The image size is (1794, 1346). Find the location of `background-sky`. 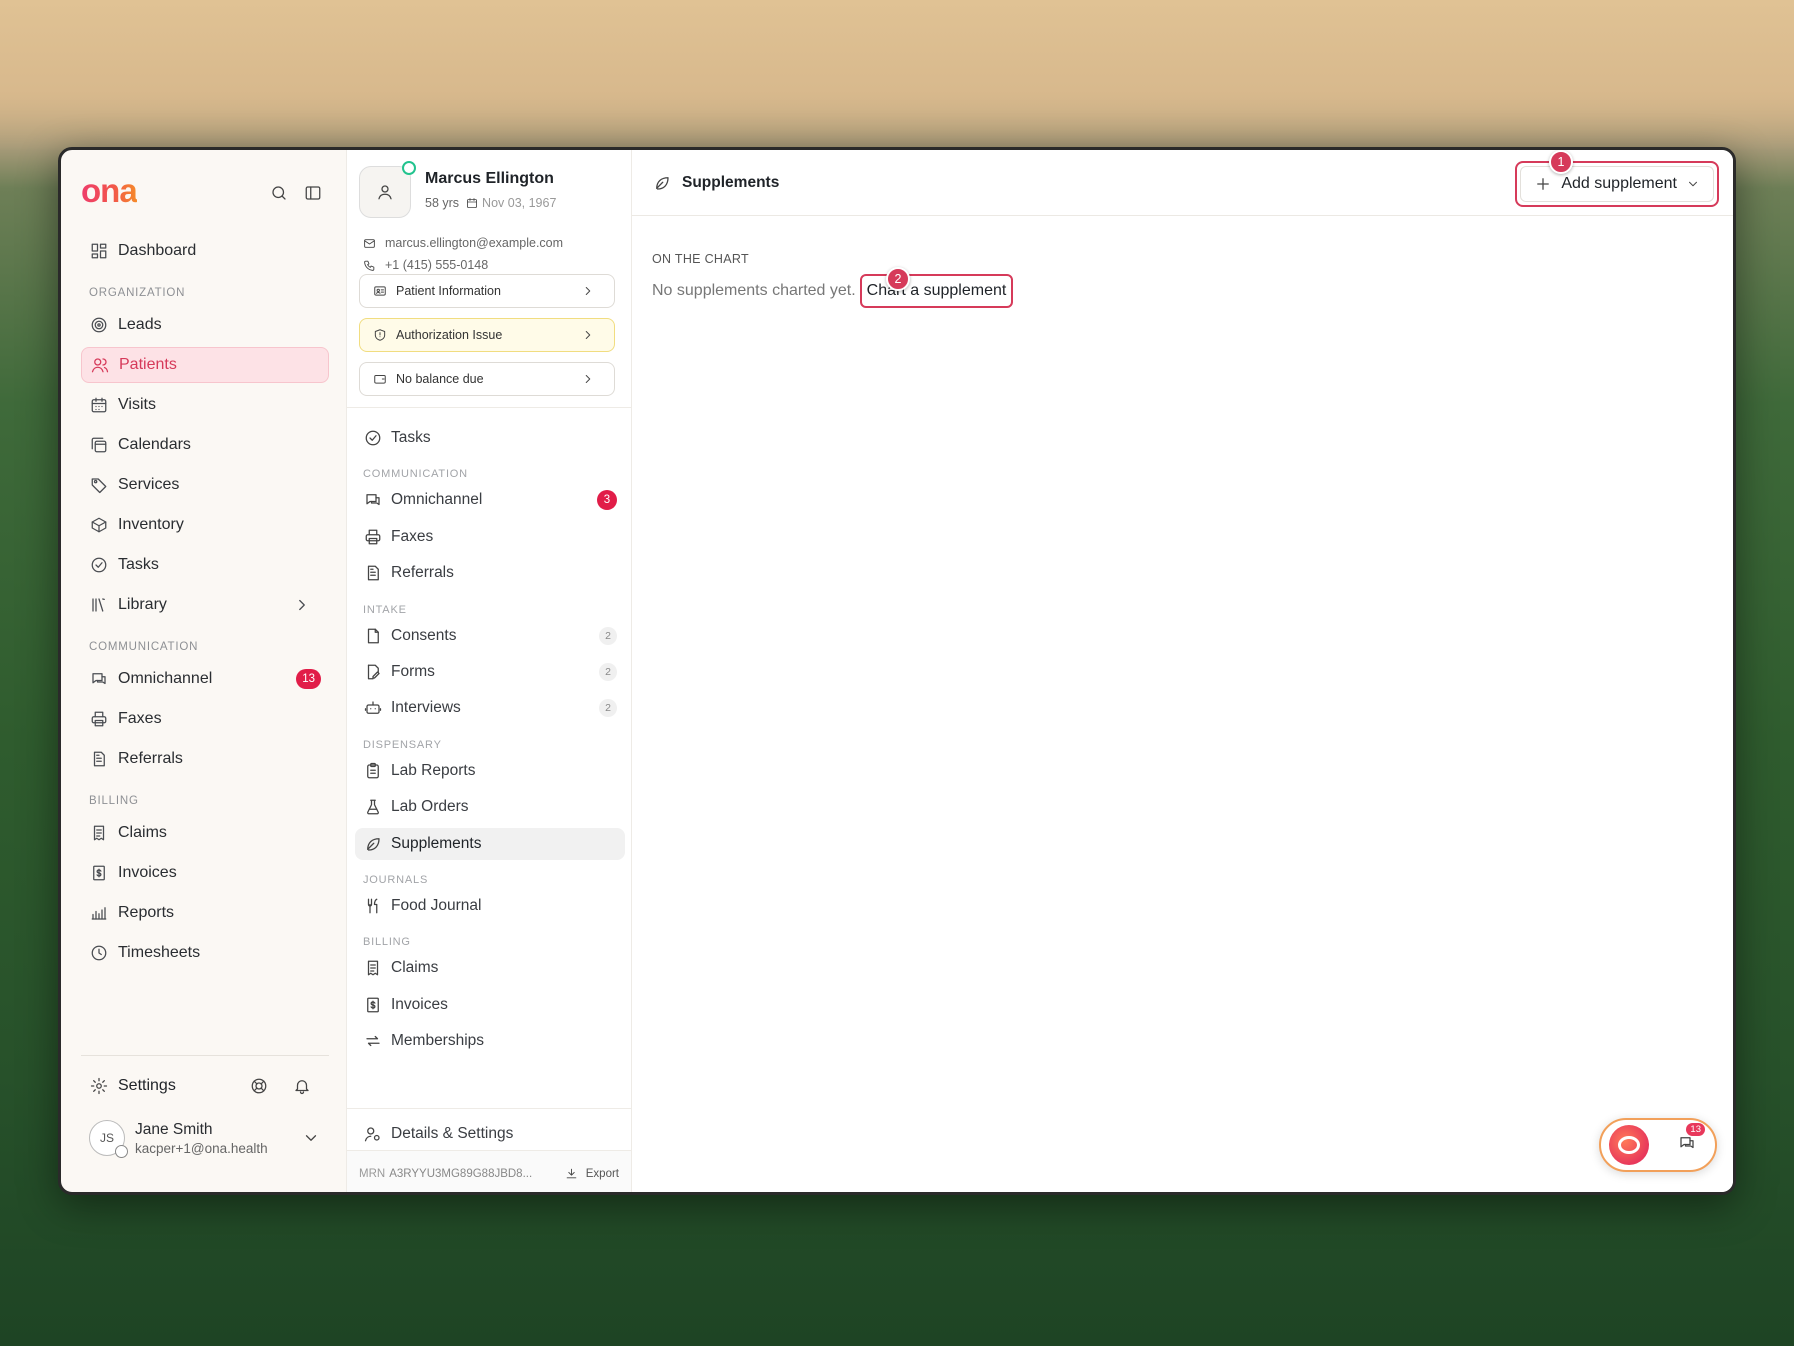

background-sky is located at coordinates (897, 75).